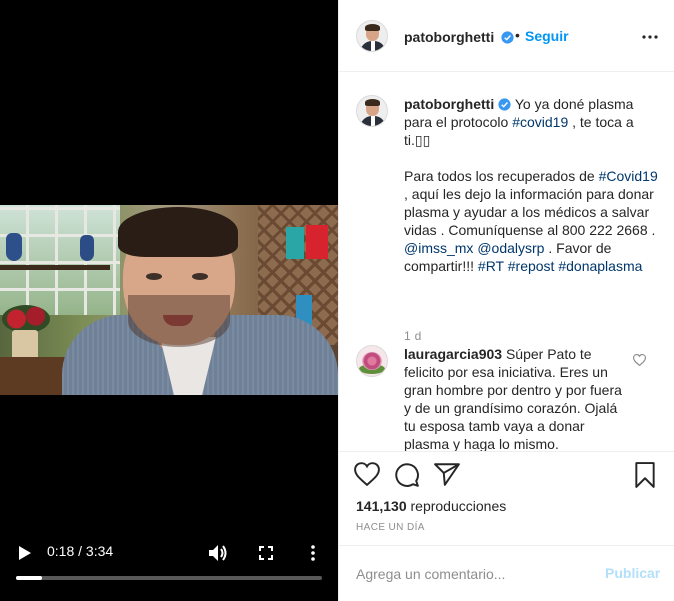 This screenshot has height=601, width=674. I want to click on share-icon, so click(448, 476).